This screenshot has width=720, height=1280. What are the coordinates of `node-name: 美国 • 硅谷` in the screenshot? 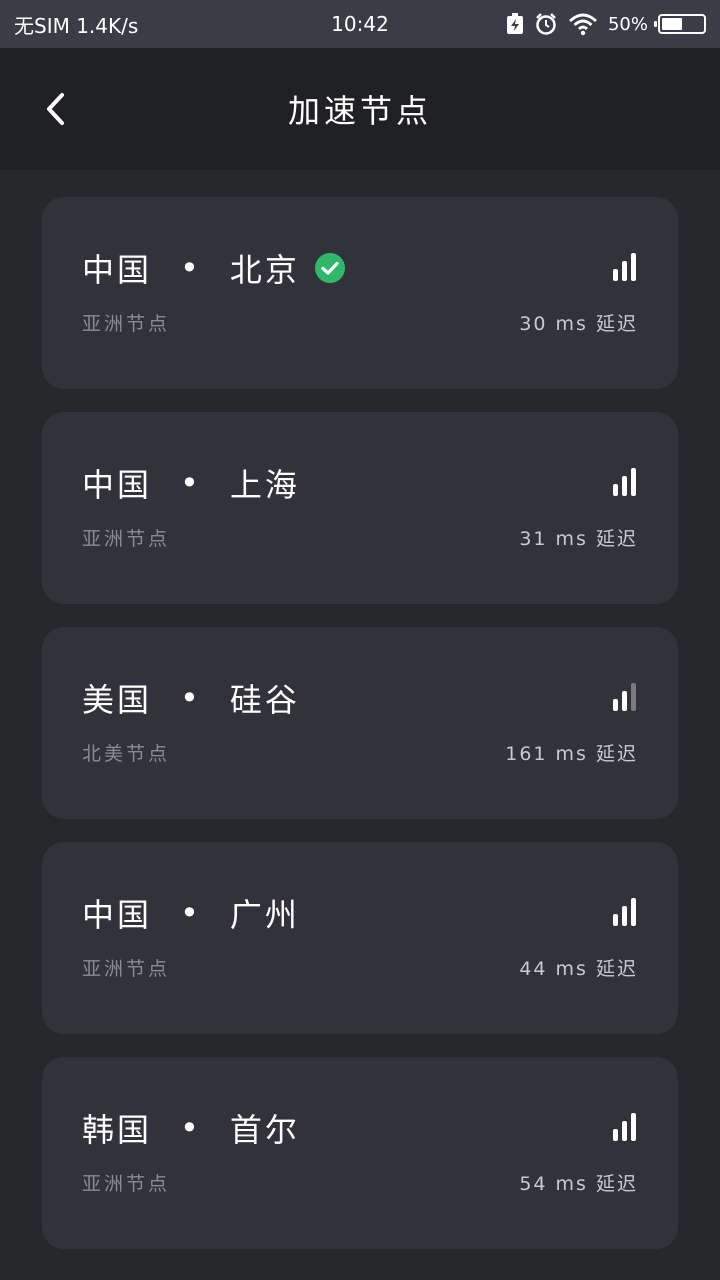 It's located at (191, 698).